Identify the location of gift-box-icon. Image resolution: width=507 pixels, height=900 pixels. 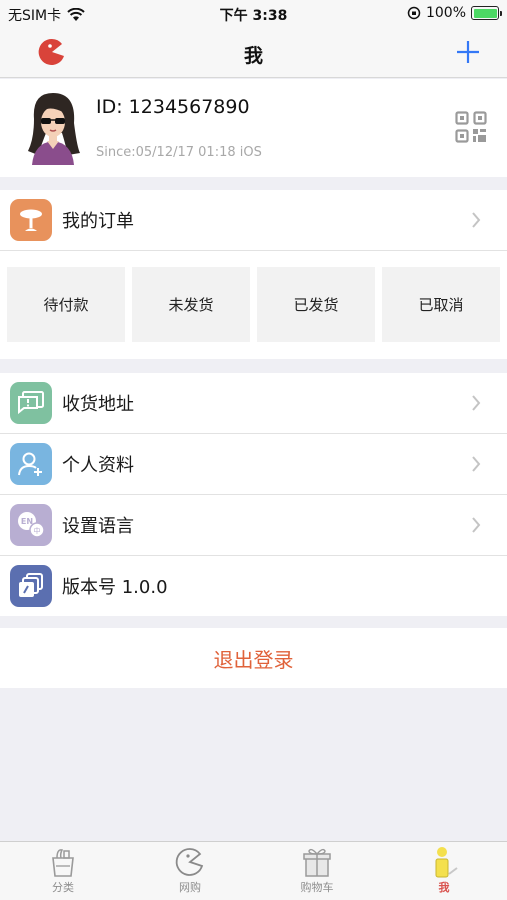
(317, 862).